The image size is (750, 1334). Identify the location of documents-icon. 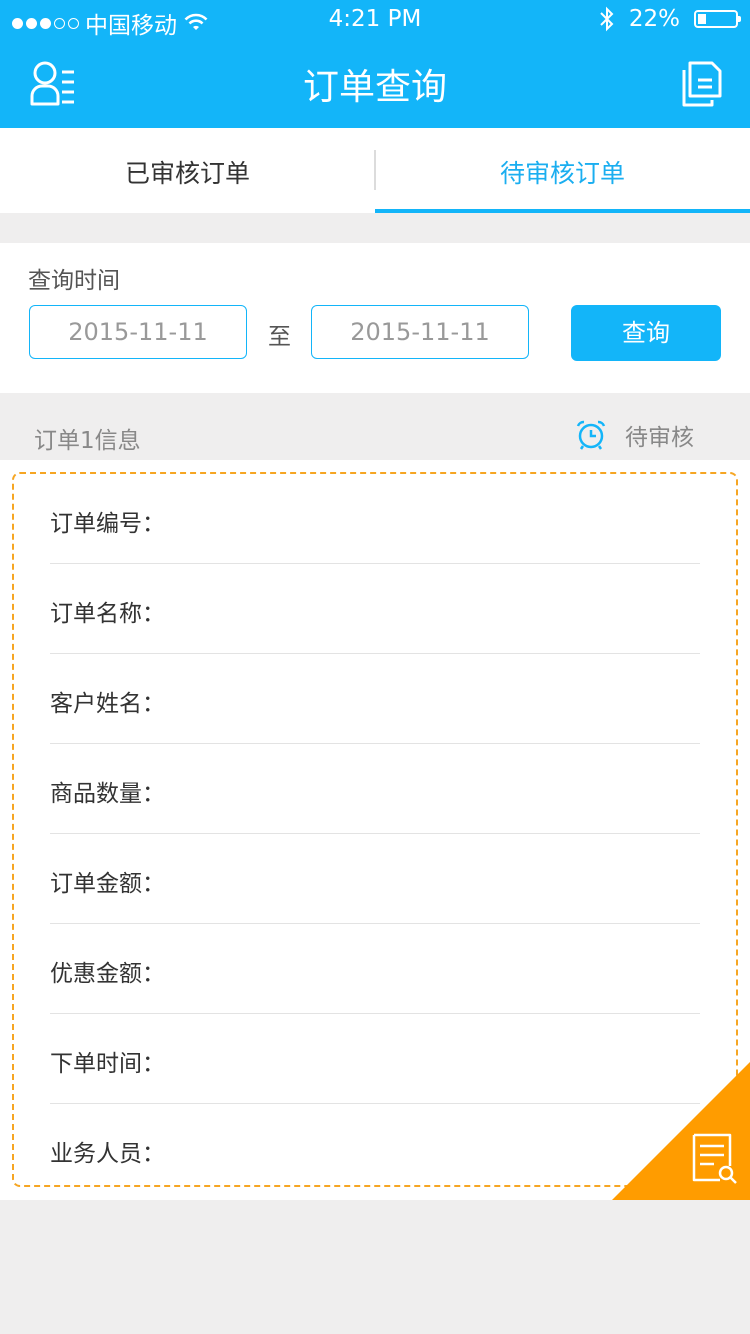
(700, 84).